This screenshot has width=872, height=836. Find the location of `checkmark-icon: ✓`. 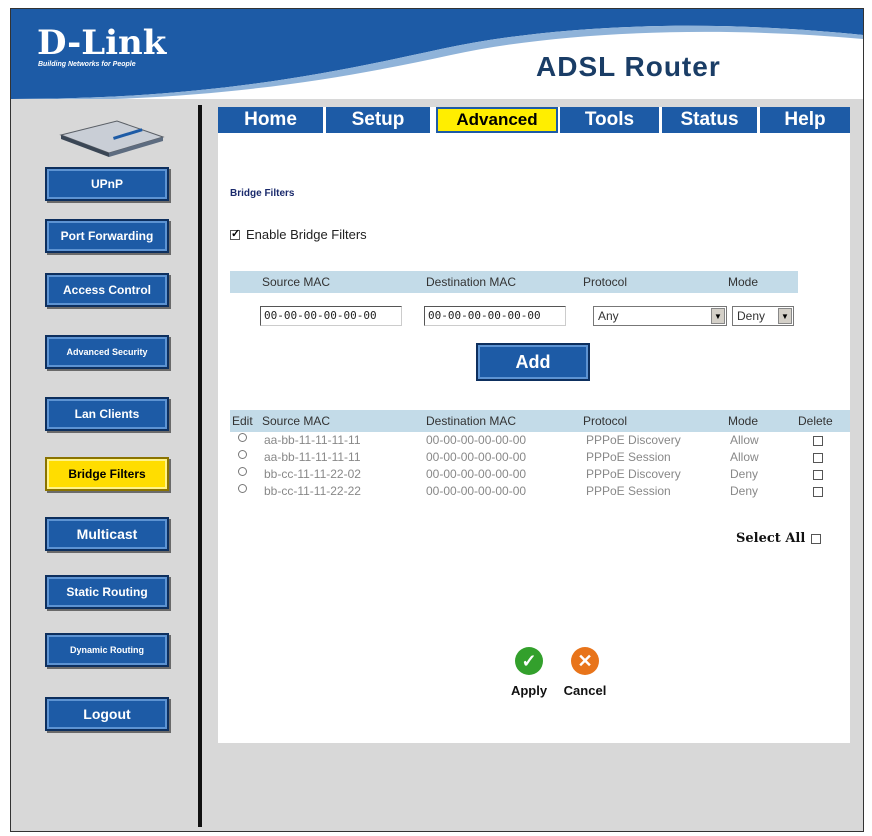

checkmark-icon: ✓ is located at coordinates (529, 661).